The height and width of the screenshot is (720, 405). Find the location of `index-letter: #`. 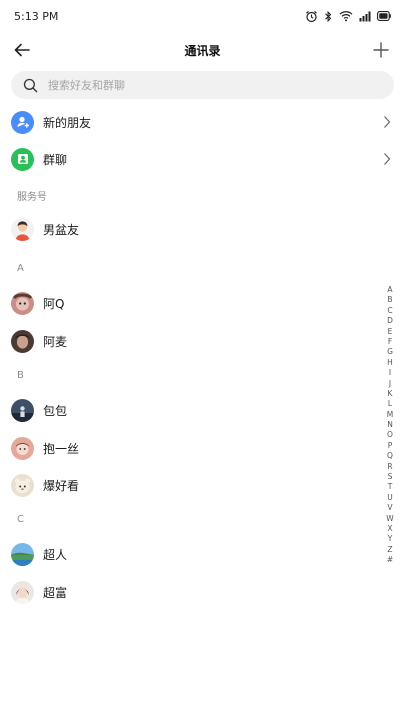

index-letter: # is located at coordinates (390, 560).